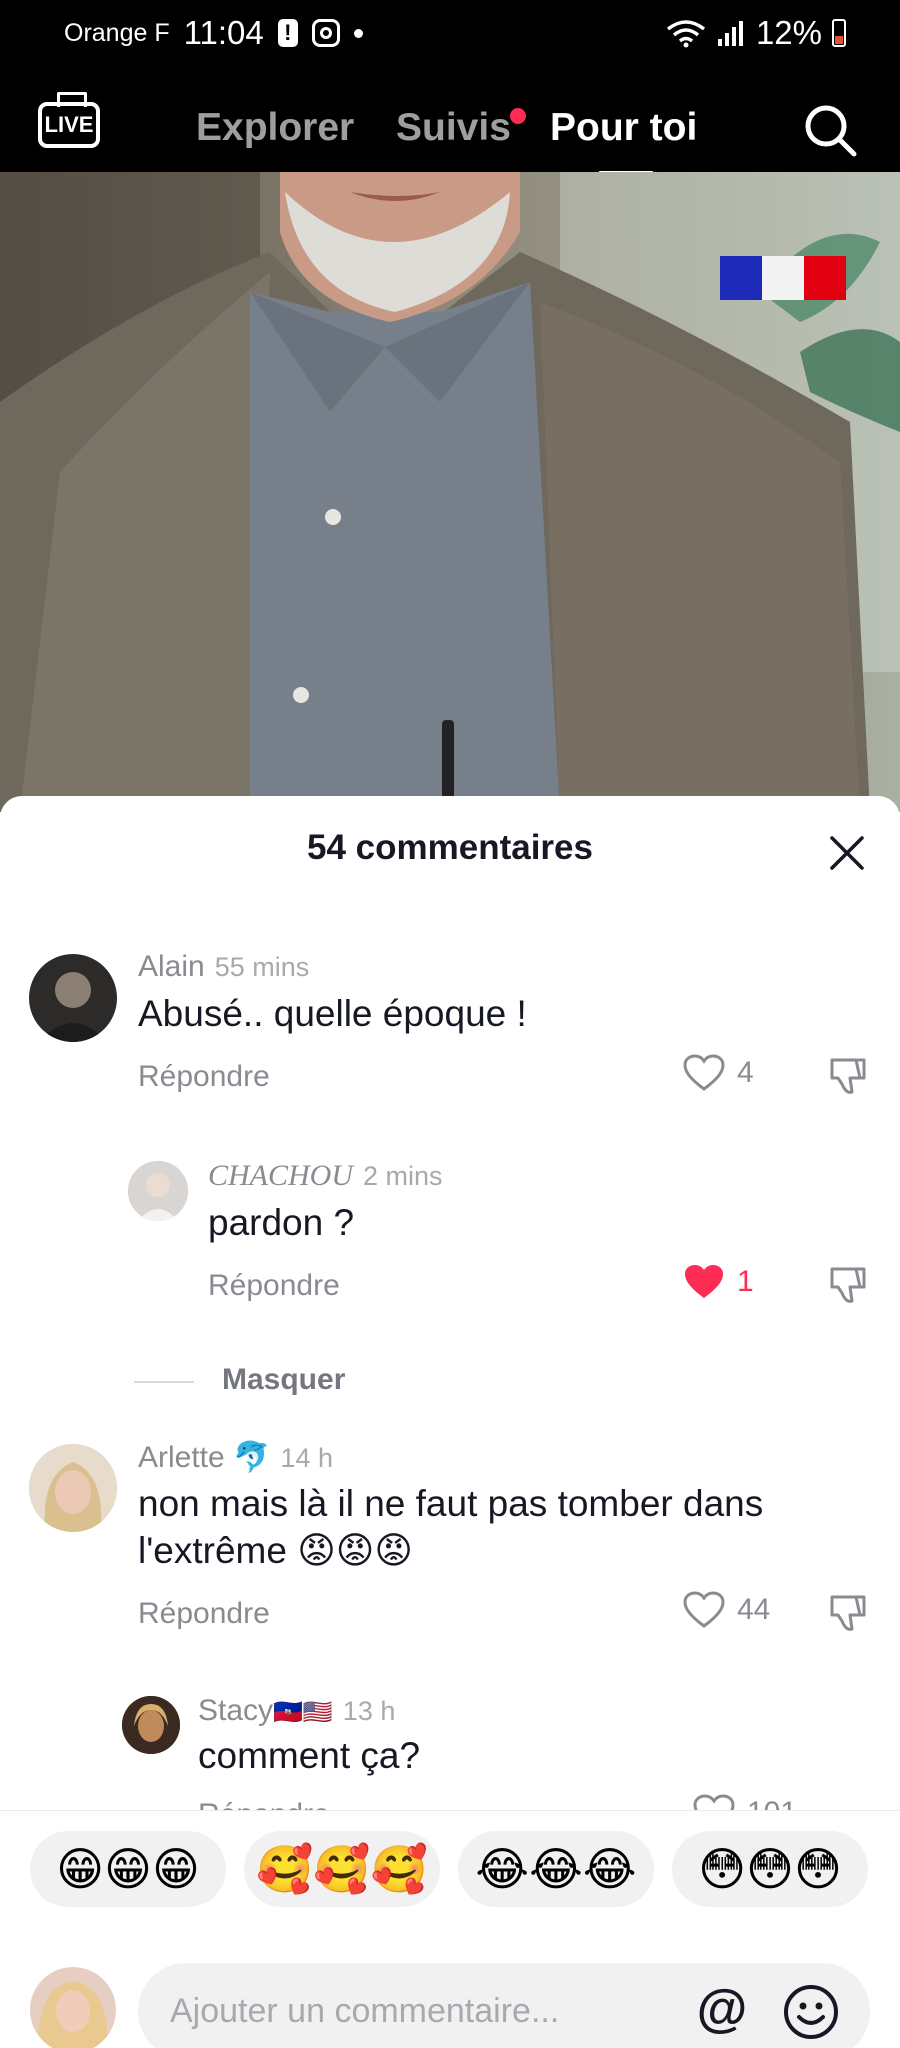 This screenshot has height=2048, width=900. Describe the element at coordinates (275, 128) in the screenshot. I see `tab-explorer: Explorer` at that location.